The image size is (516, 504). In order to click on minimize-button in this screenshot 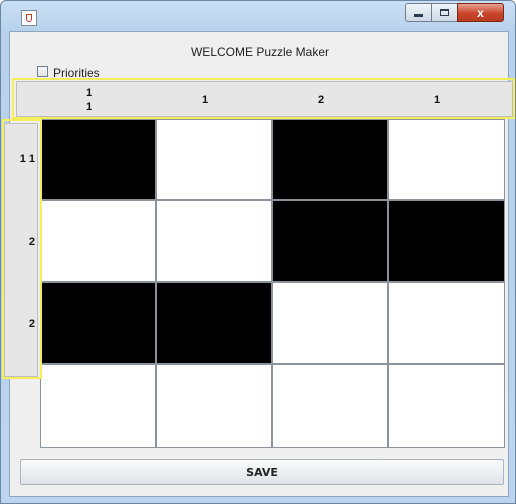, I will do `click(418, 12)`.